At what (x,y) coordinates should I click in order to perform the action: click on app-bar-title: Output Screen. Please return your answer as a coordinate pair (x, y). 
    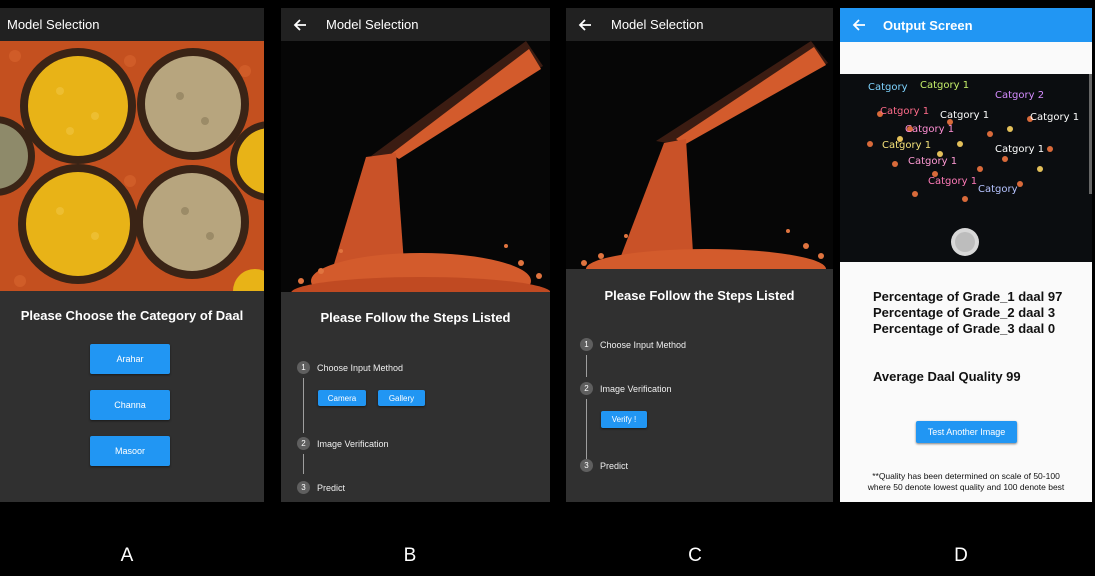
    Looking at the image, I should click on (928, 25).